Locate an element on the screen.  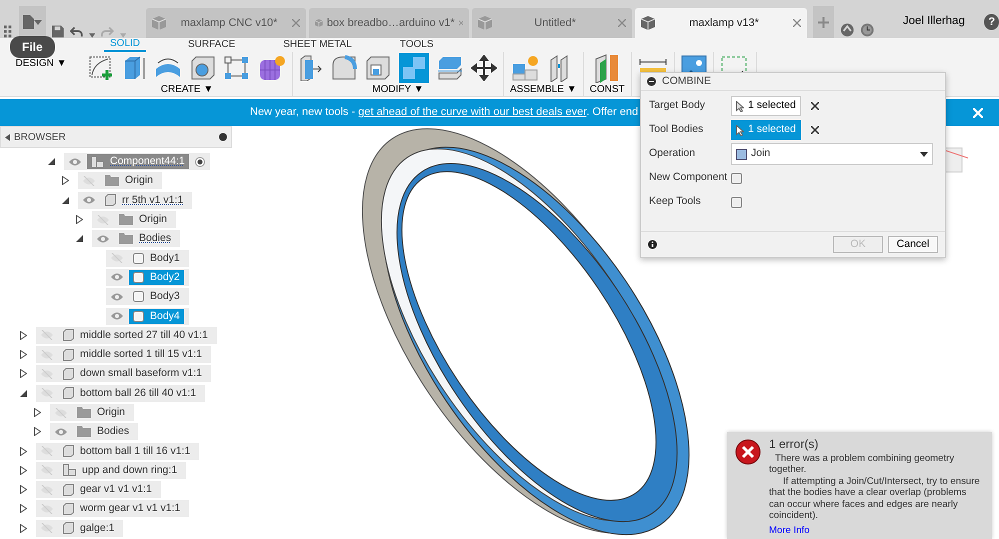
panel-title: BROWSER is located at coordinates (40, 137).